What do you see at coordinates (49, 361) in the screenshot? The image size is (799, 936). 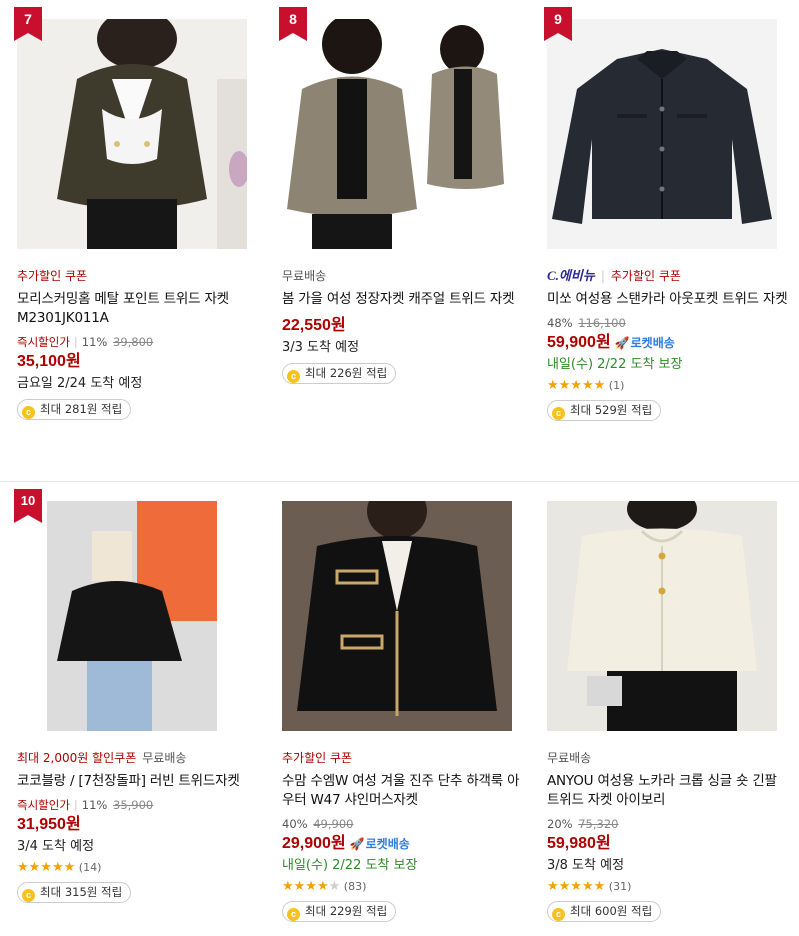 I see `sale-price: 35,100원` at bounding box center [49, 361].